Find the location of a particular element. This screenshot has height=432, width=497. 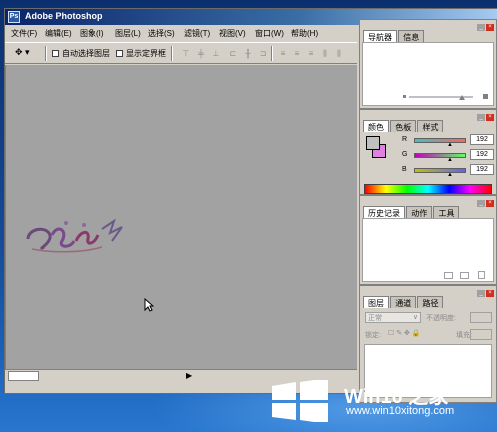

color-panel: _ × 颜色 色板 样式 R ▲ 192 G ▲ 192 B ▲ 192 is located at coordinates (428, 152).